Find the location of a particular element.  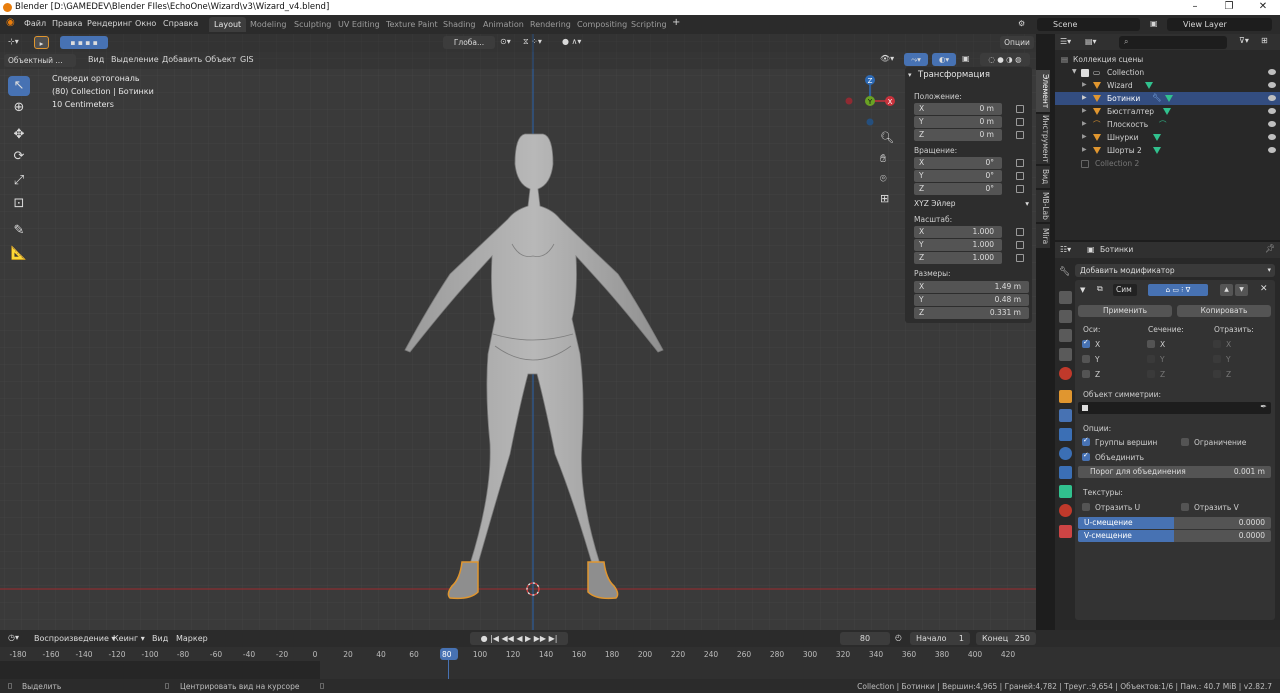

tab-uv-editing: UV Editing is located at coordinates (359, 24).